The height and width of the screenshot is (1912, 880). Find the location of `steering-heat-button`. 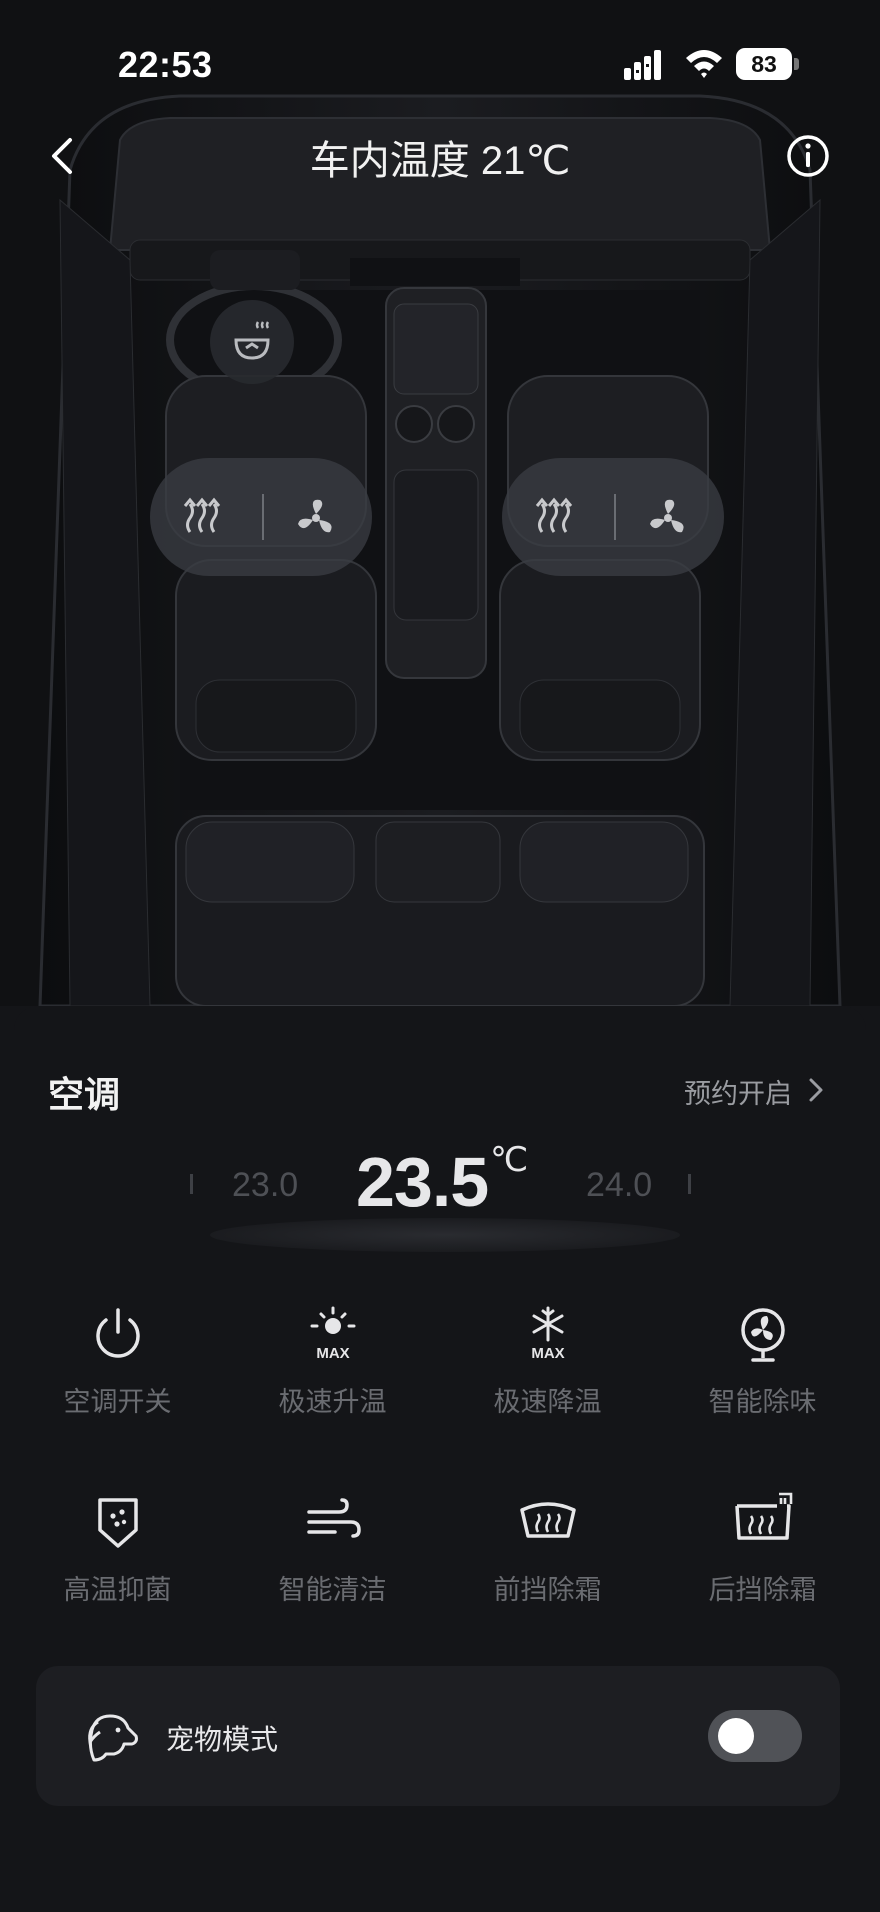

steering-heat-button is located at coordinates (252, 342).